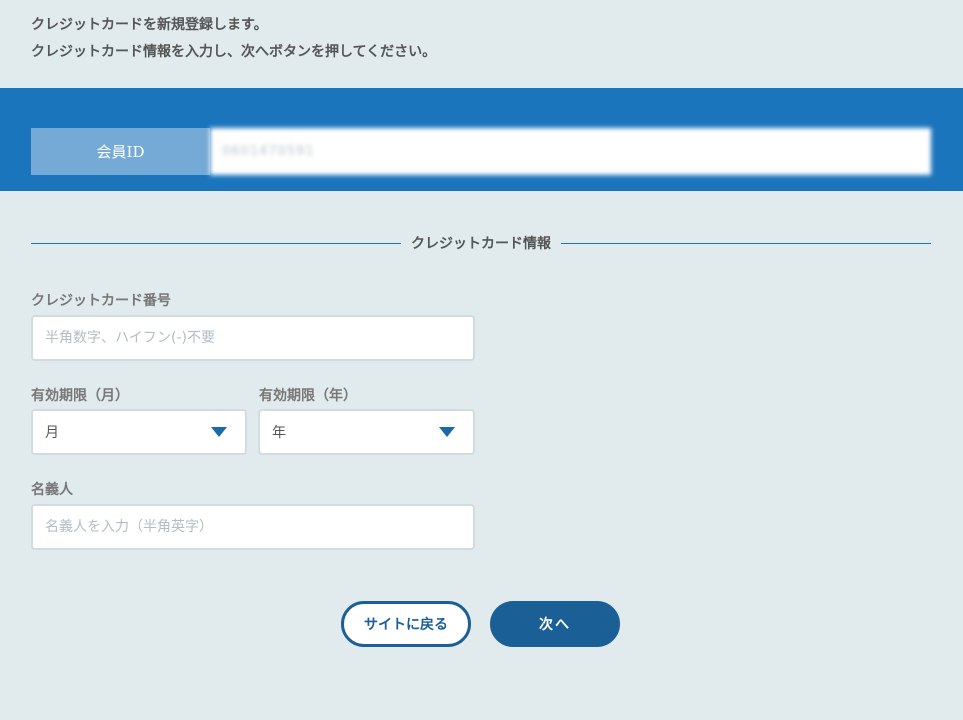 This screenshot has height=720, width=963. I want to click on card-number-label: クレジットカード番号, so click(101, 301).